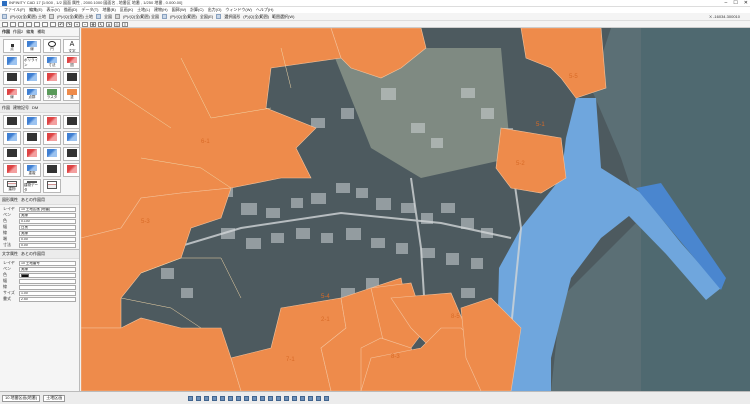 The width and height of the screenshot is (750, 404). What do you see at coordinates (47, 245) in the screenshot?
I see `dimension-field: 0.00` at bounding box center [47, 245].